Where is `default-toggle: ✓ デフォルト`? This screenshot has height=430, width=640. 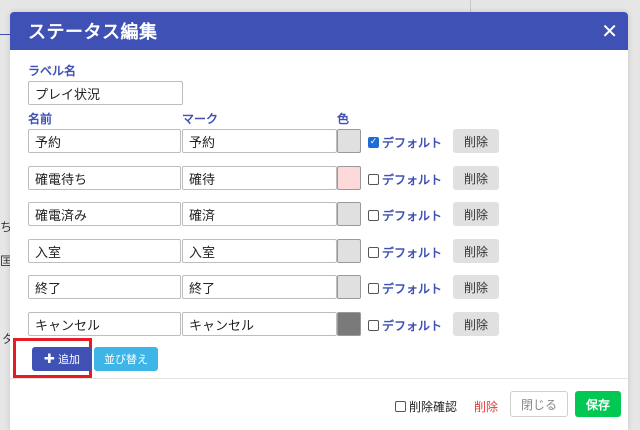 default-toggle: ✓ デフォルト is located at coordinates (405, 142).